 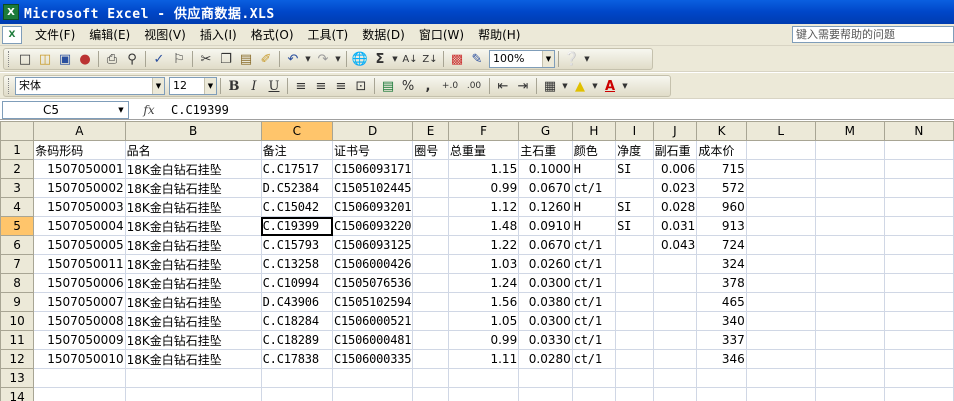 I want to click on cell-i6, so click(x=634, y=245).